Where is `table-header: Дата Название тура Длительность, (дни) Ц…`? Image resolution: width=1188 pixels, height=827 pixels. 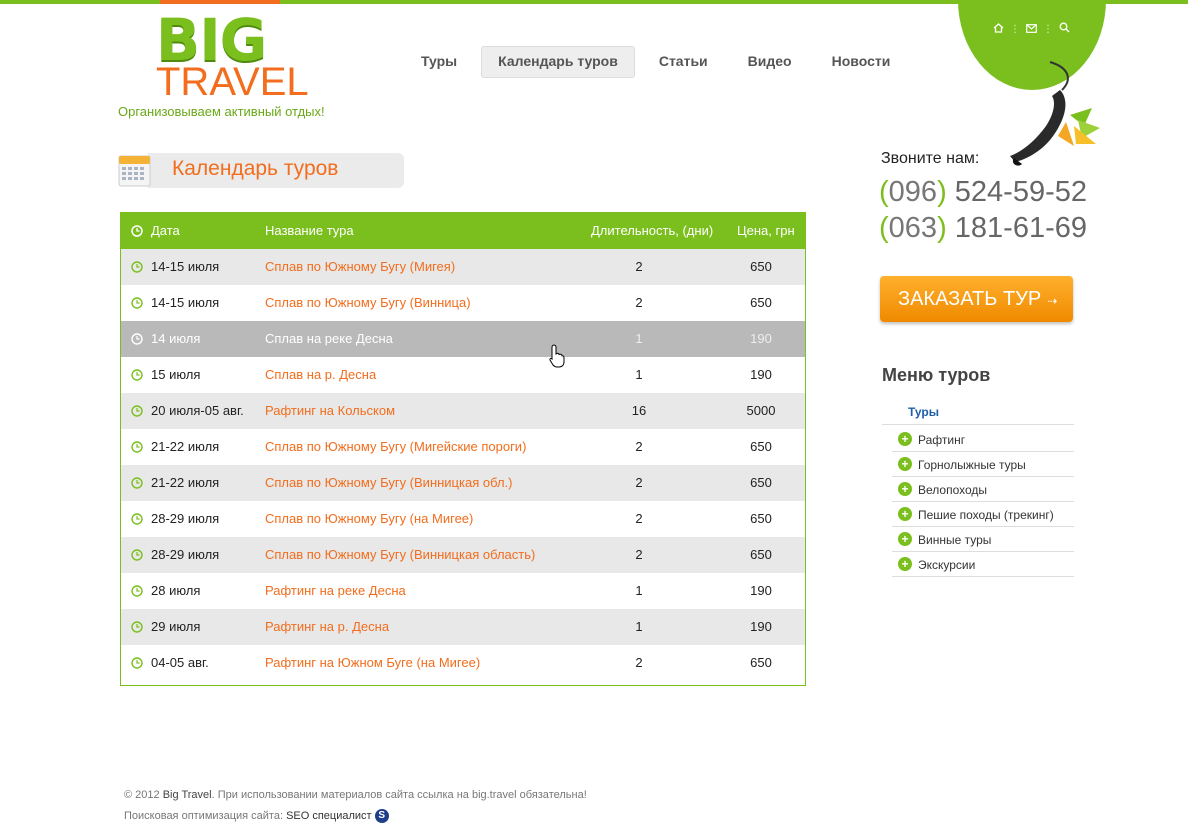
table-header: Дата Название тура Длительность, (дни) Ц… is located at coordinates (463, 231).